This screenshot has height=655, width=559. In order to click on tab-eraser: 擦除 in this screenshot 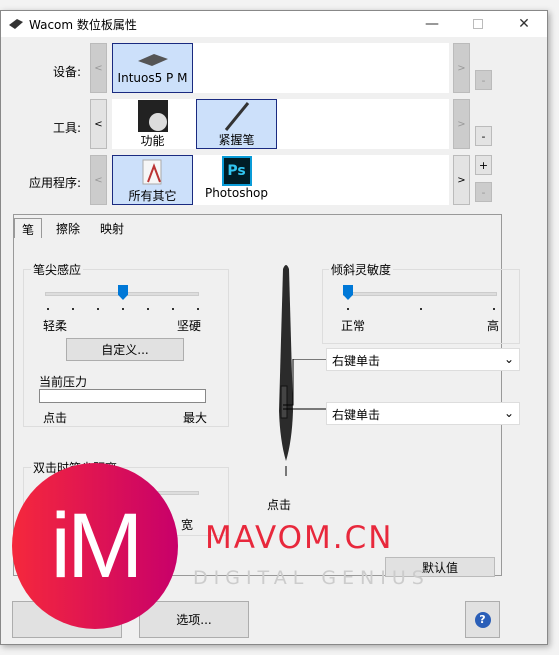, I will do `click(68, 228)`.